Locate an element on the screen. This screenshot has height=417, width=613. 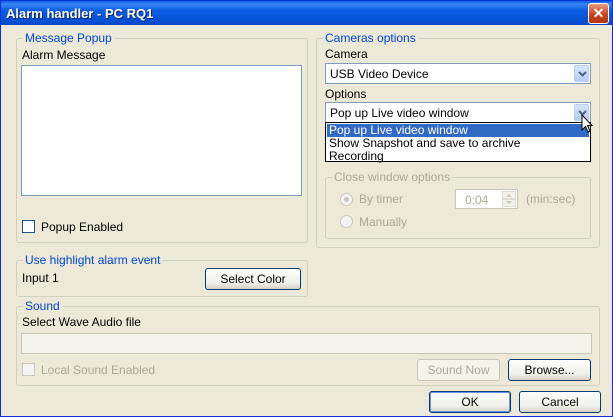
local-sound-label: Local Sound Enabled is located at coordinates (98, 370).